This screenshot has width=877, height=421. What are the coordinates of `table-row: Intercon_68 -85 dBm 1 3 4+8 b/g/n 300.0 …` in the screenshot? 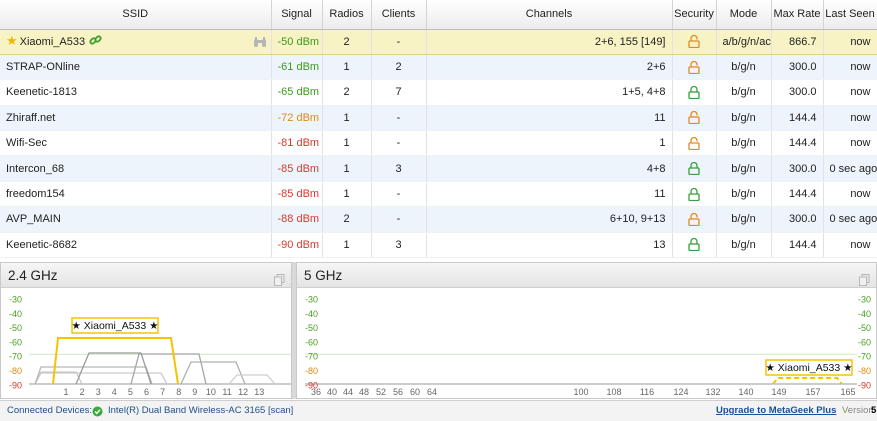 It's located at (438, 168).